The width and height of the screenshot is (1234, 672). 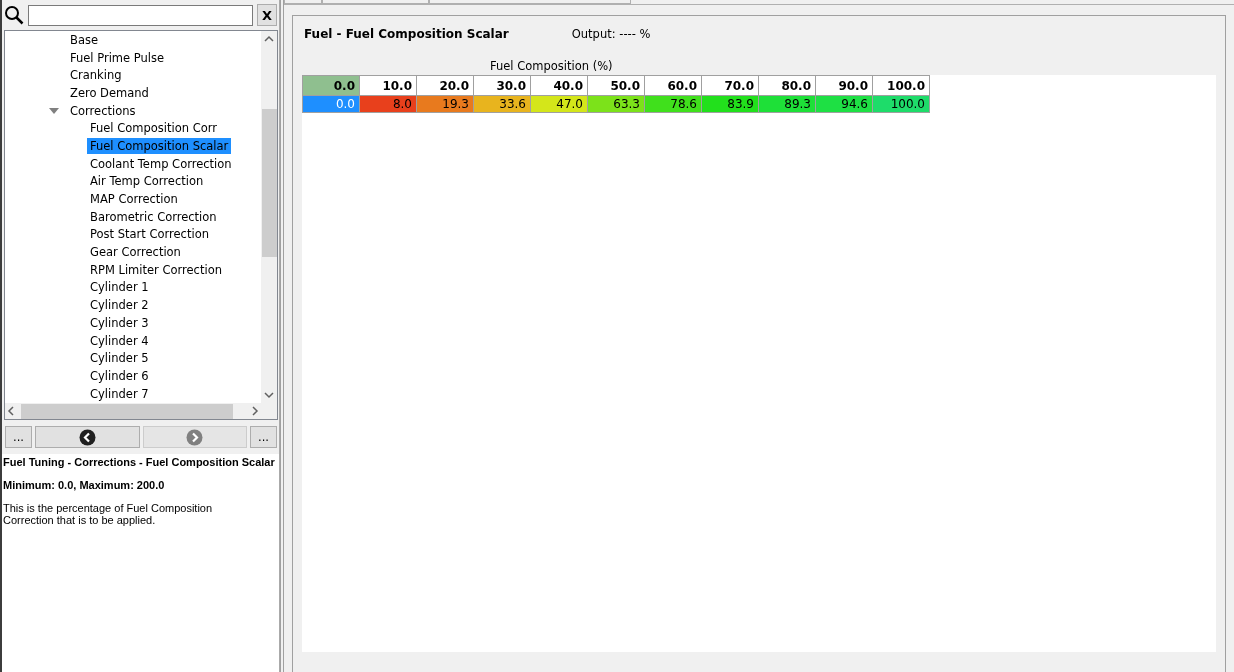 I want to click on tree-item: Cylinder 6, so click(x=119, y=375).